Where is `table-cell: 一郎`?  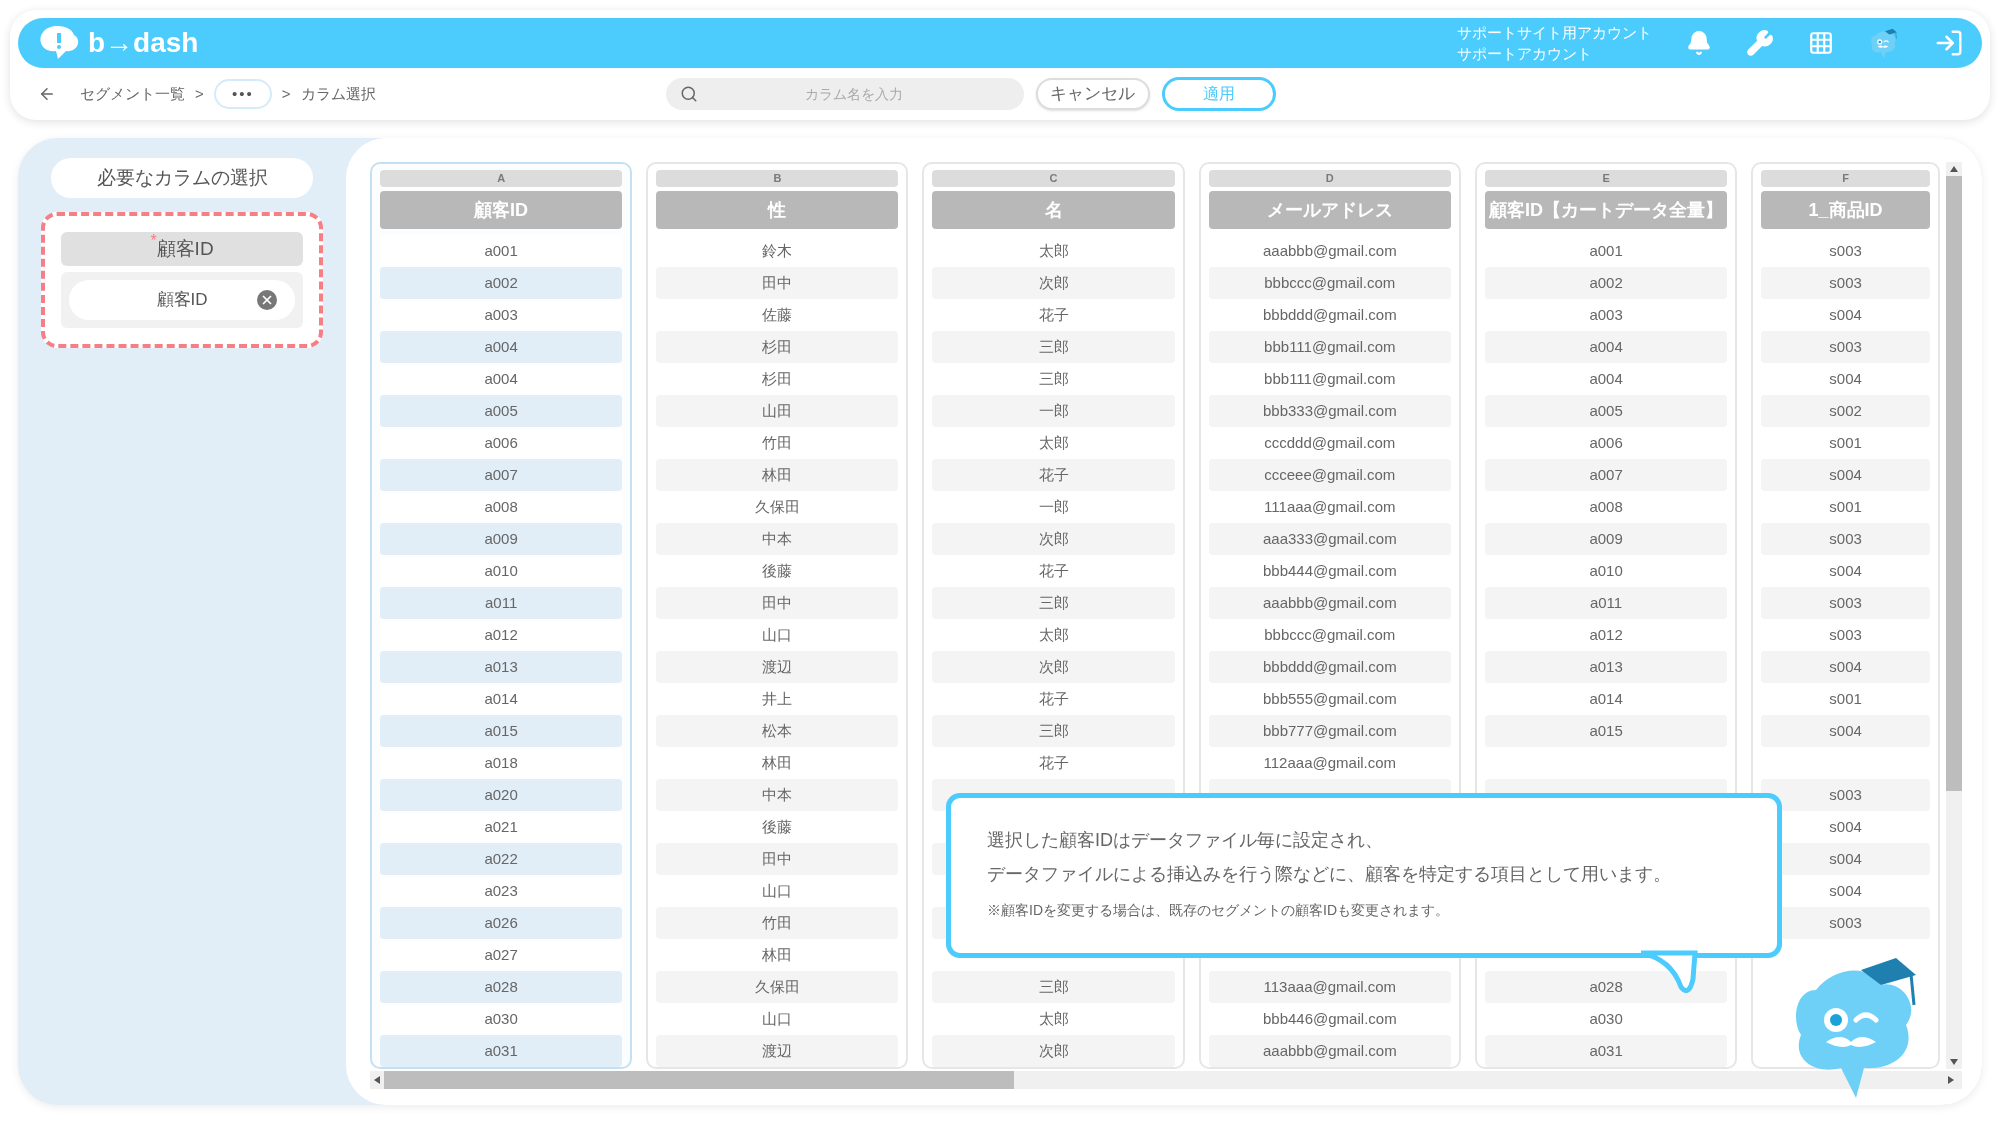 table-cell: 一郎 is located at coordinates (1053, 411).